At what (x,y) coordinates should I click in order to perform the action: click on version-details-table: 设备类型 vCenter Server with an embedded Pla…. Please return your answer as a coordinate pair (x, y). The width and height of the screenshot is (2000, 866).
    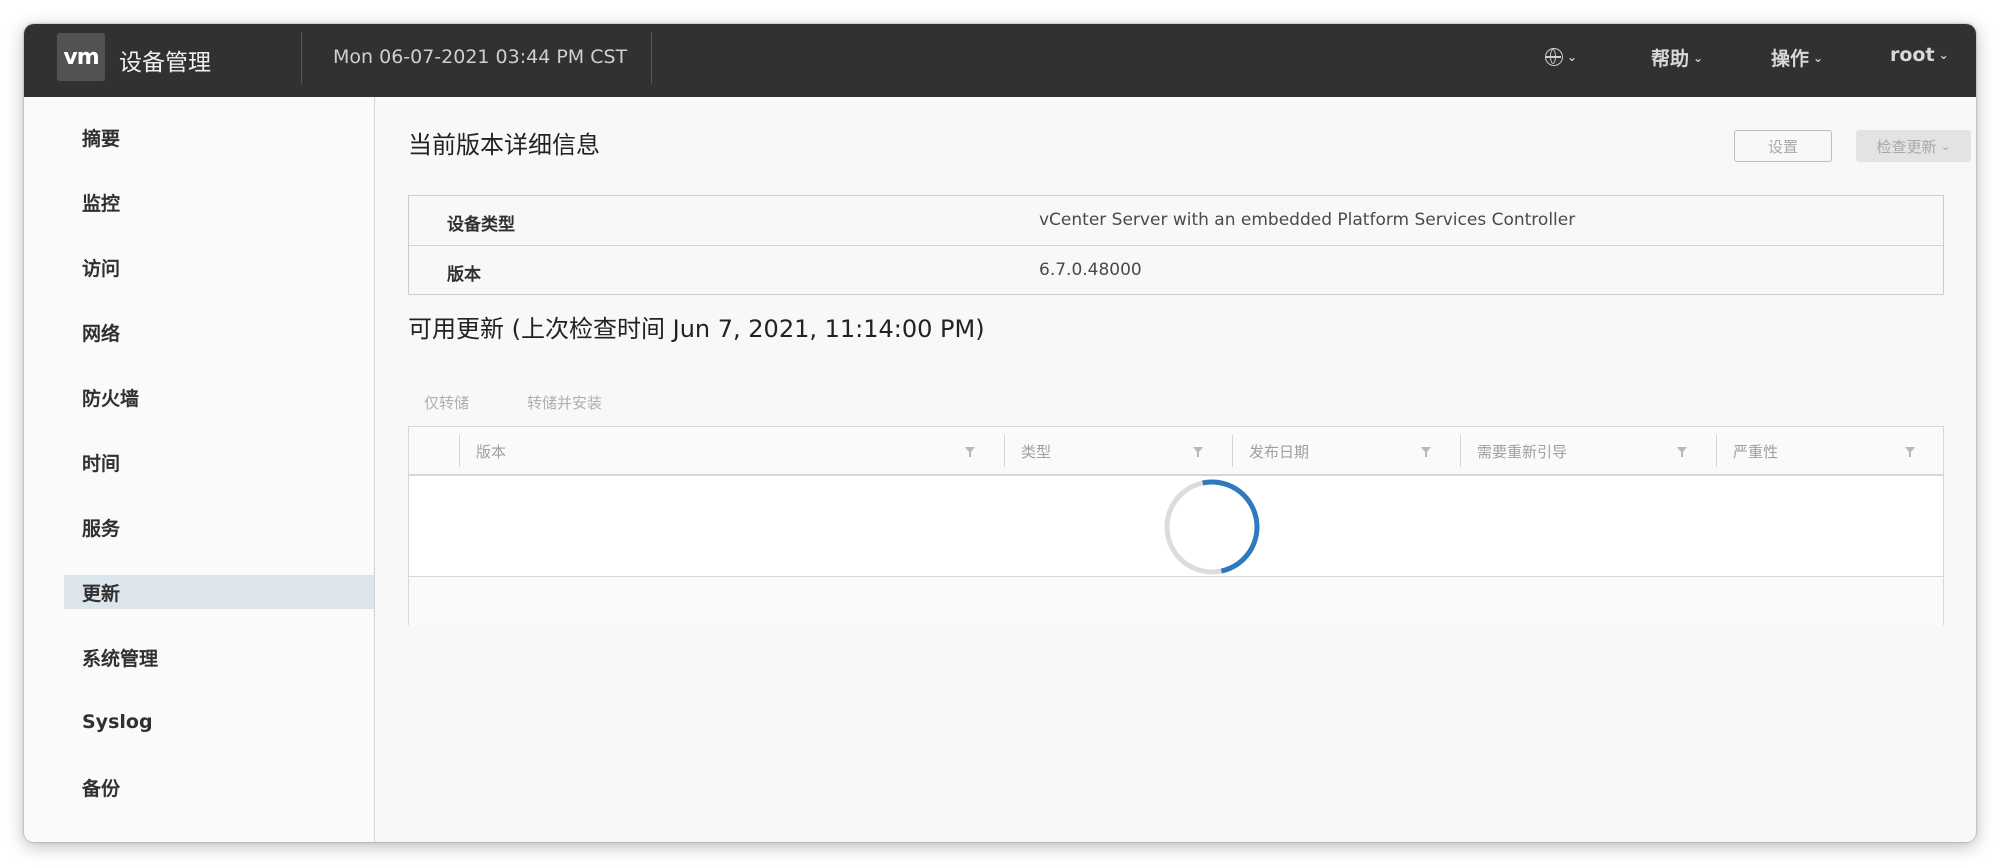
    Looking at the image, I should click on (1176, 245).